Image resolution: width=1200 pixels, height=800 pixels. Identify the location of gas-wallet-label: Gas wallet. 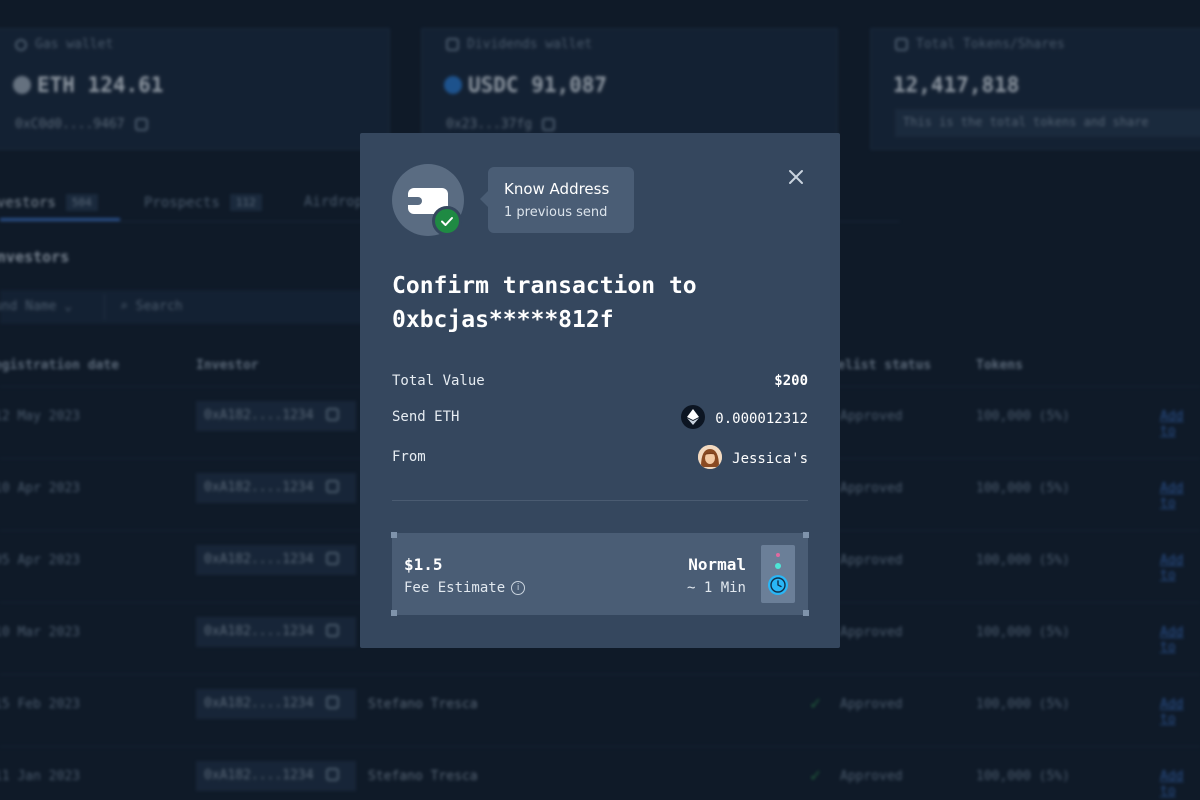
(64, 44).